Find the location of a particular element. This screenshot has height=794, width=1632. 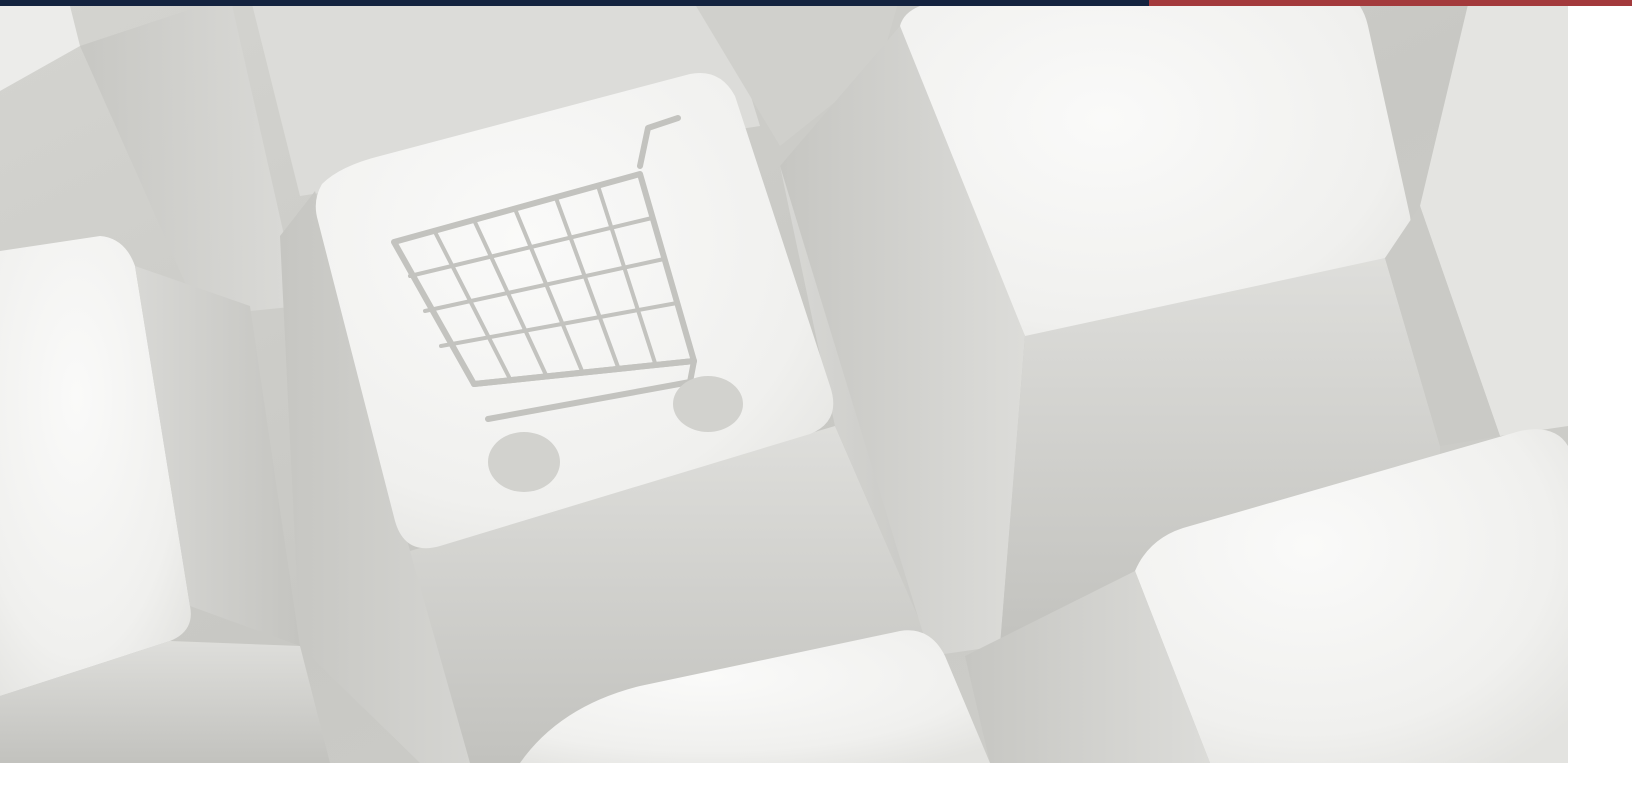

top-bar-red-segment is located at coordinates (1390, 3).